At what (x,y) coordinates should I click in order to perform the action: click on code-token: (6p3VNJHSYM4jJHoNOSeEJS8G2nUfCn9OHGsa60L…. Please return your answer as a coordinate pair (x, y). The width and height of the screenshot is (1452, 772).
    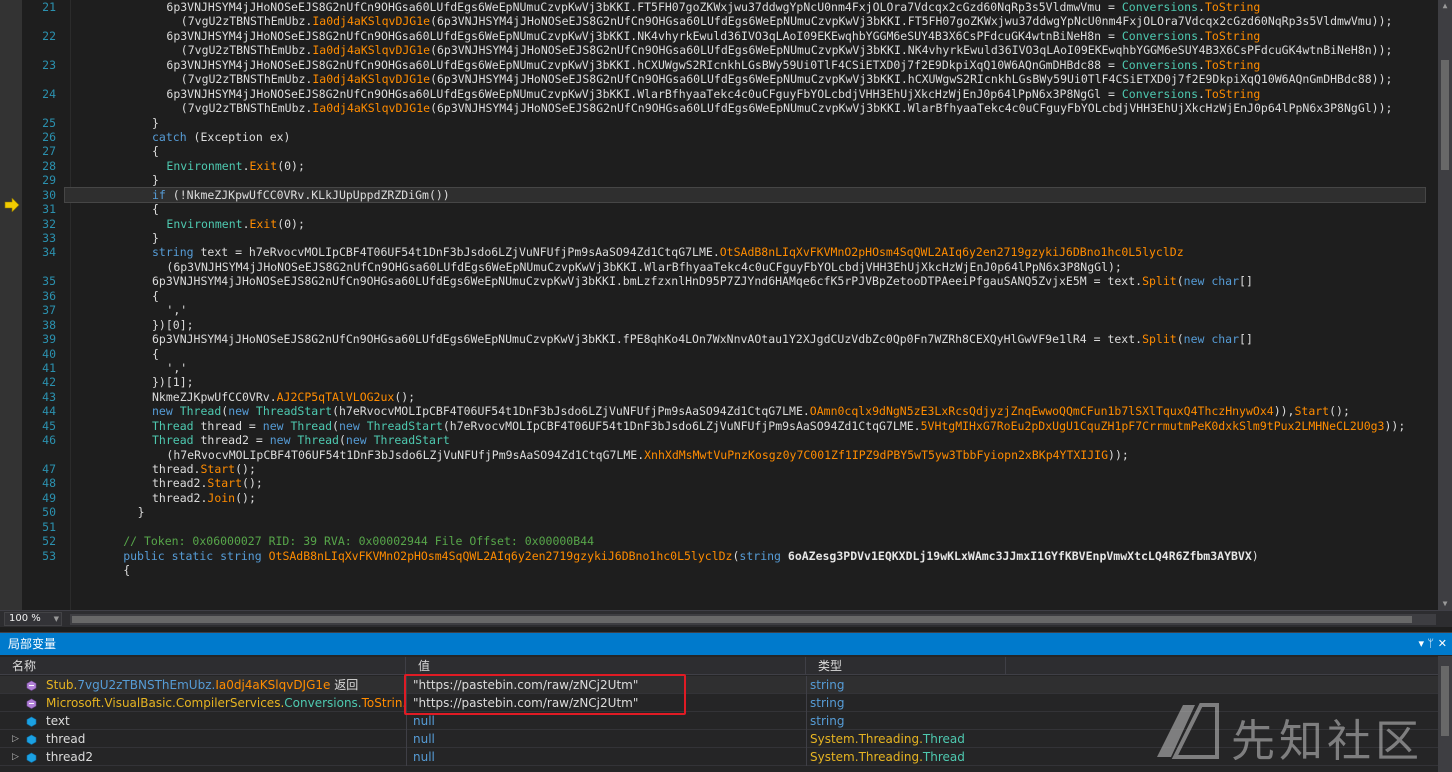
    Looking at the image, I should click on (644, 266).